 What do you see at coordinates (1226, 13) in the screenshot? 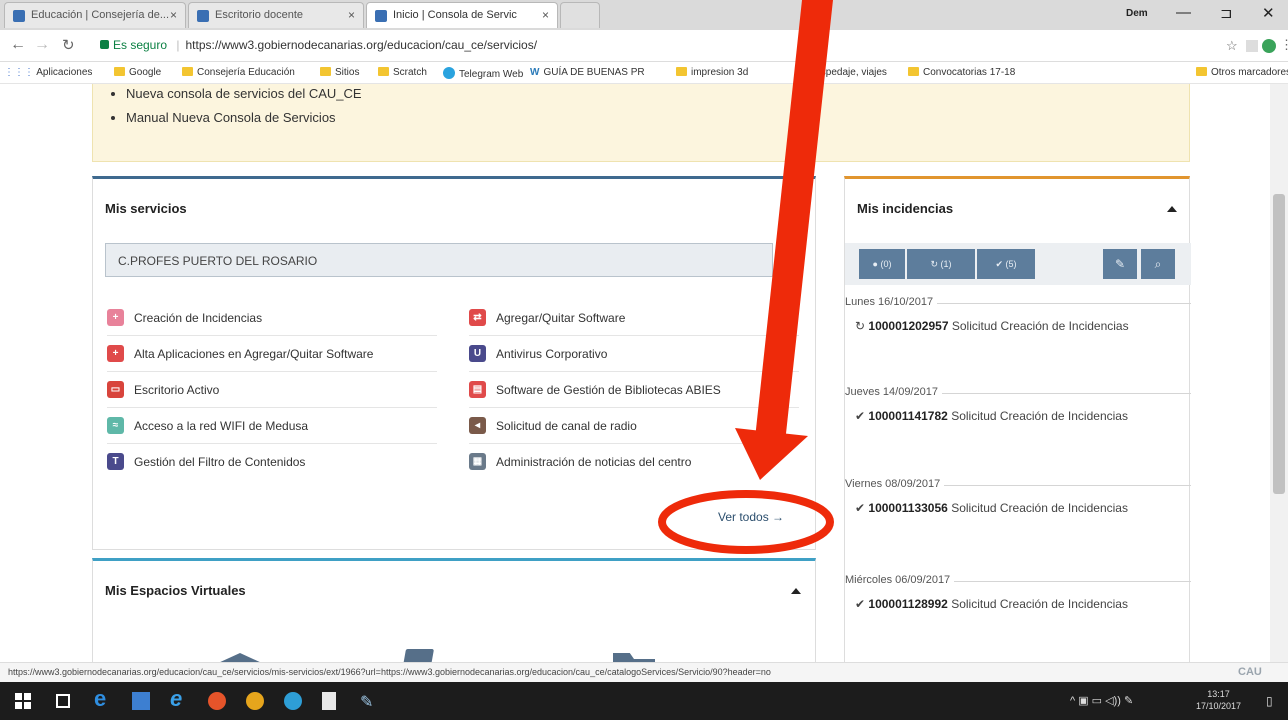
I see `maximize-icon: ⊐` at bounding box center [1226, 13].